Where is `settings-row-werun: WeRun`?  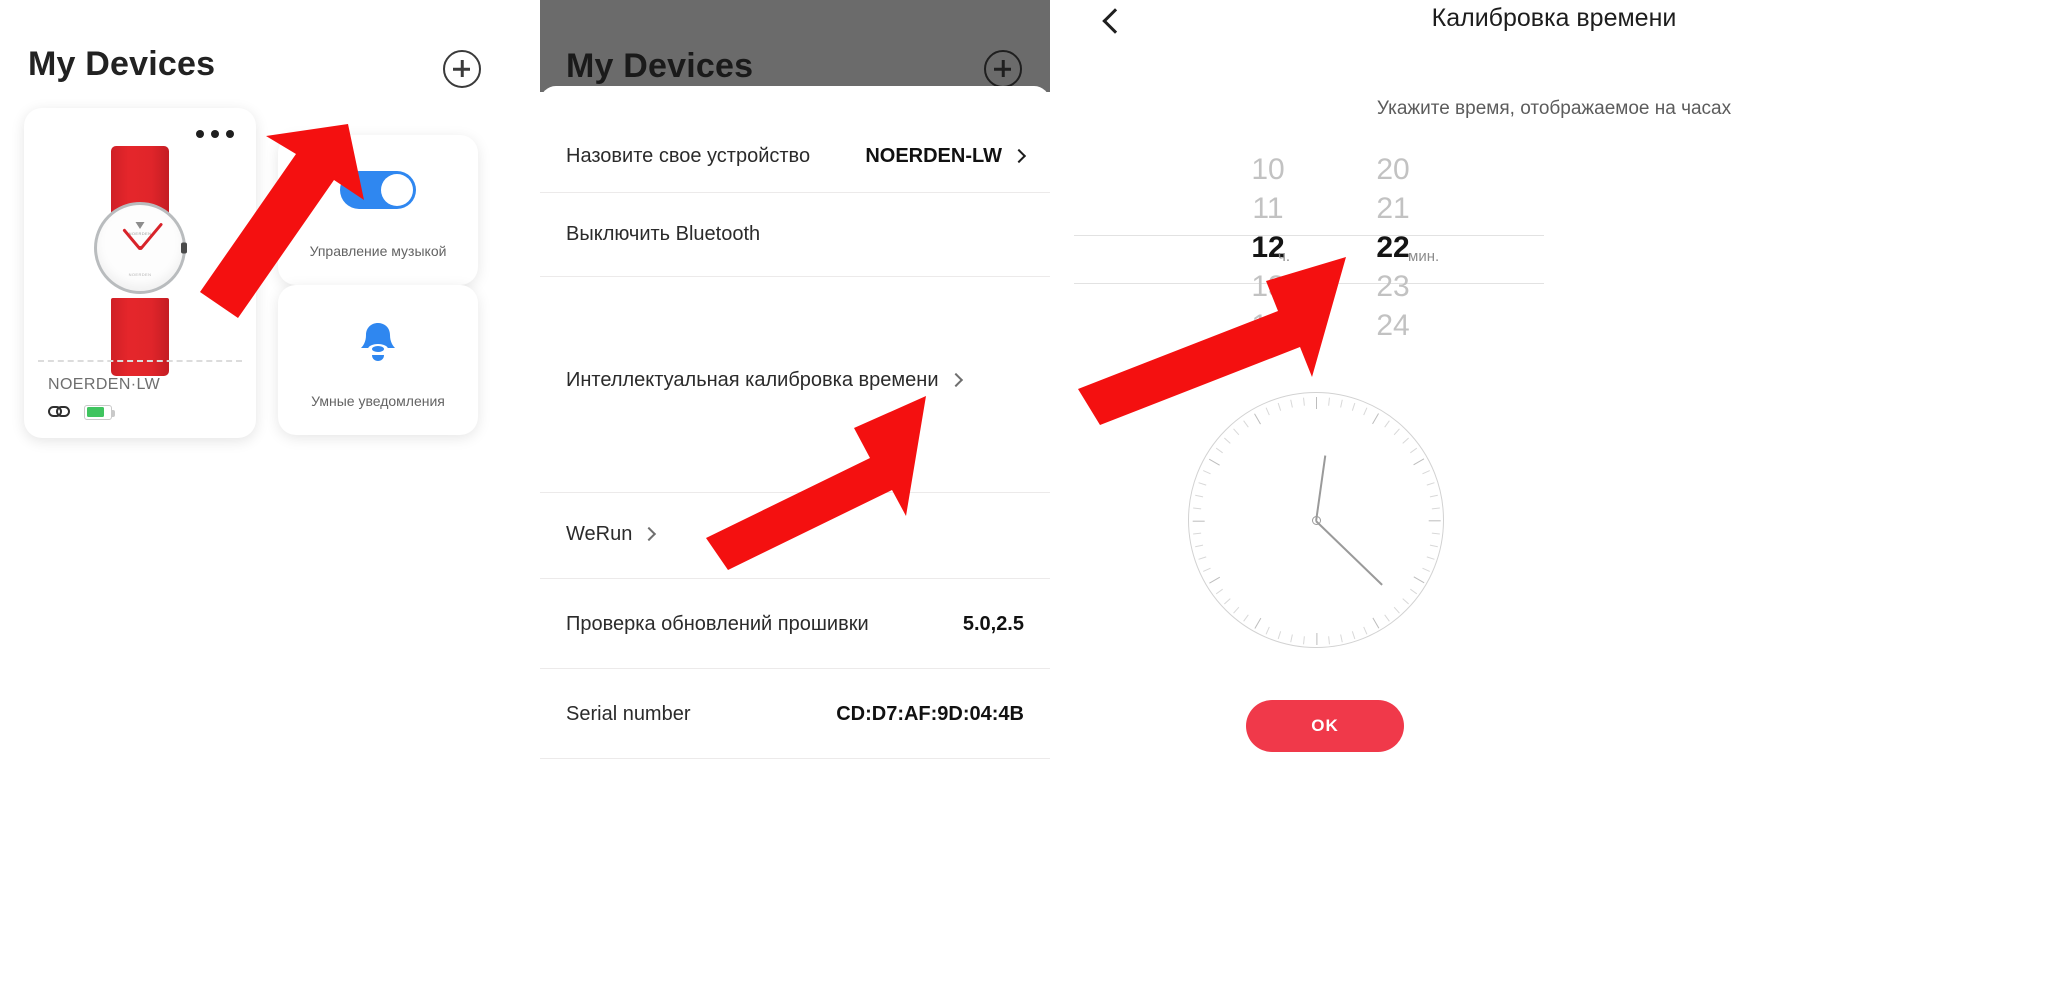 settings-row-werun: WeRun is located at coordinates (795, 534).